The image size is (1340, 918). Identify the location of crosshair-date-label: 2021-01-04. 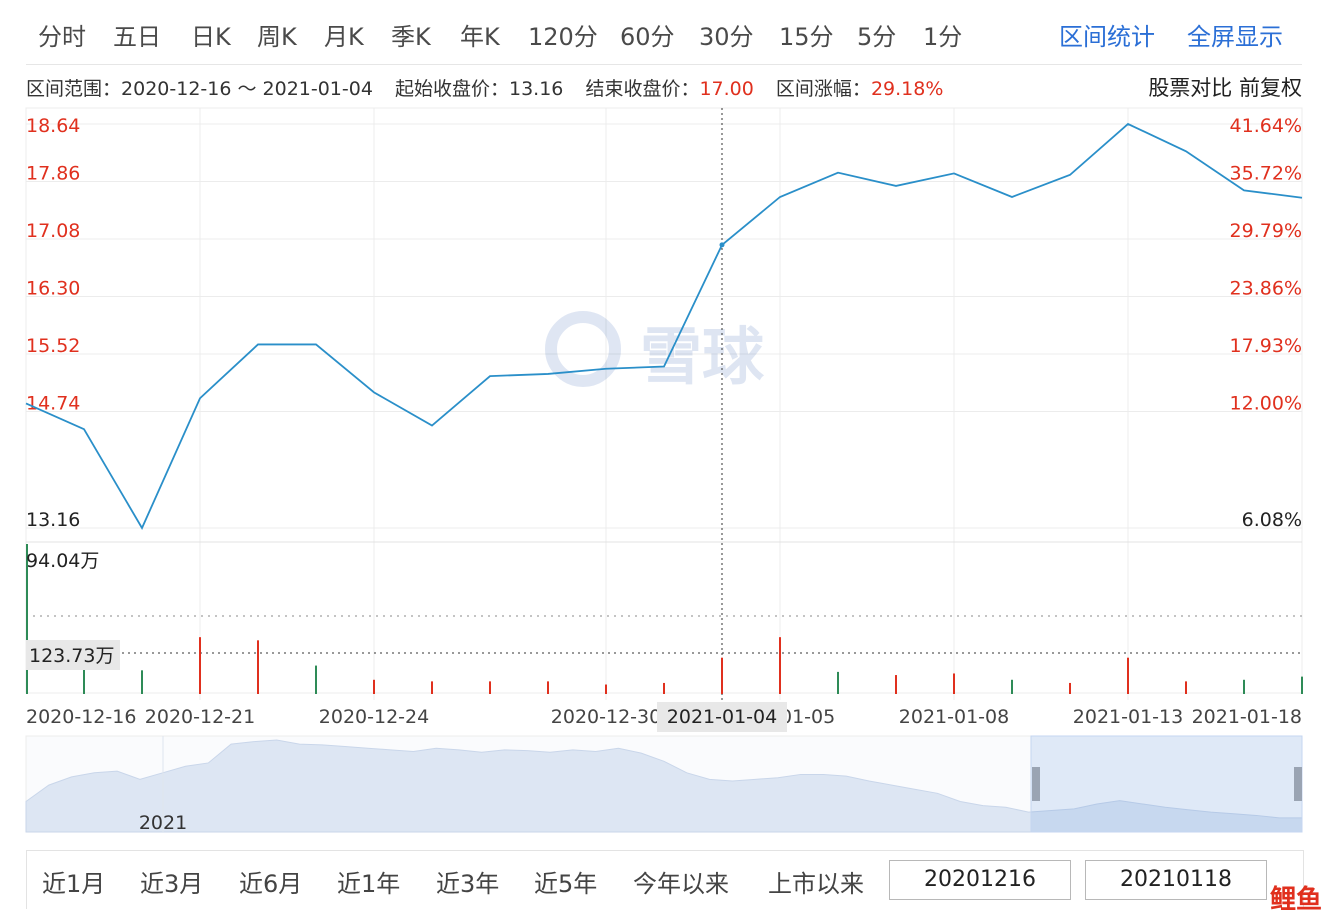
(722, 717).